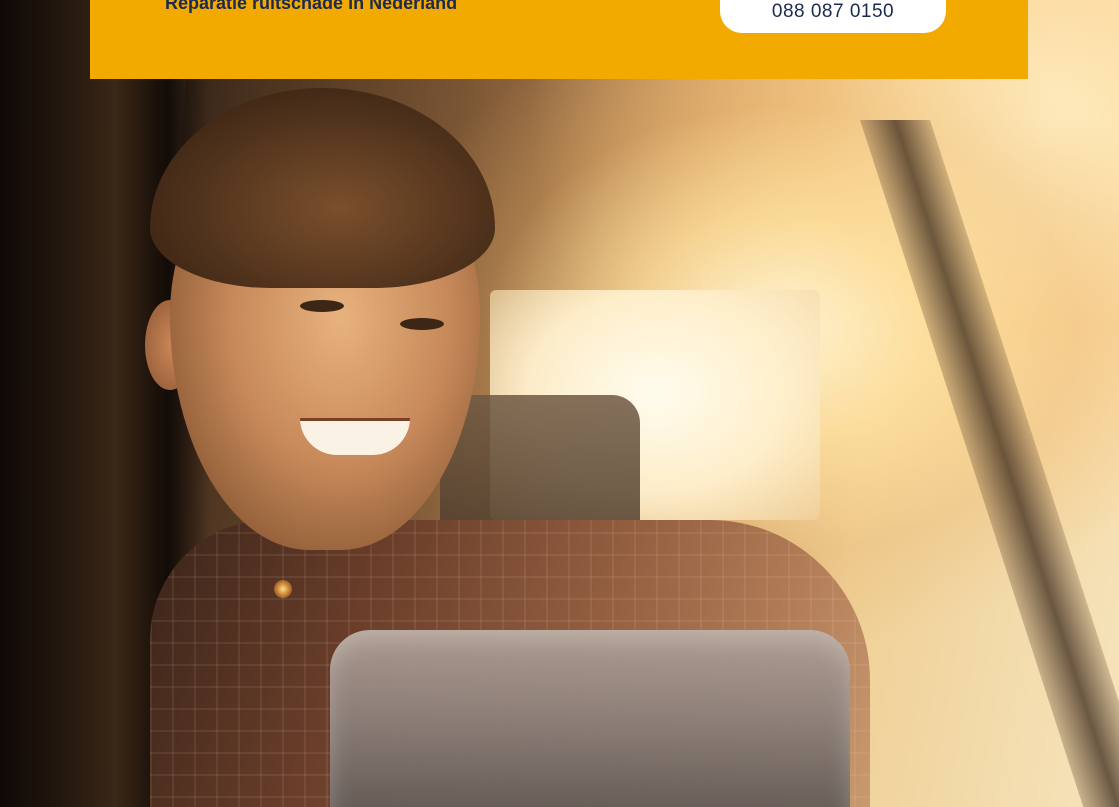 This screenshot has width=1119, height=807. I want to click on side-mirror, so click(590, 718).